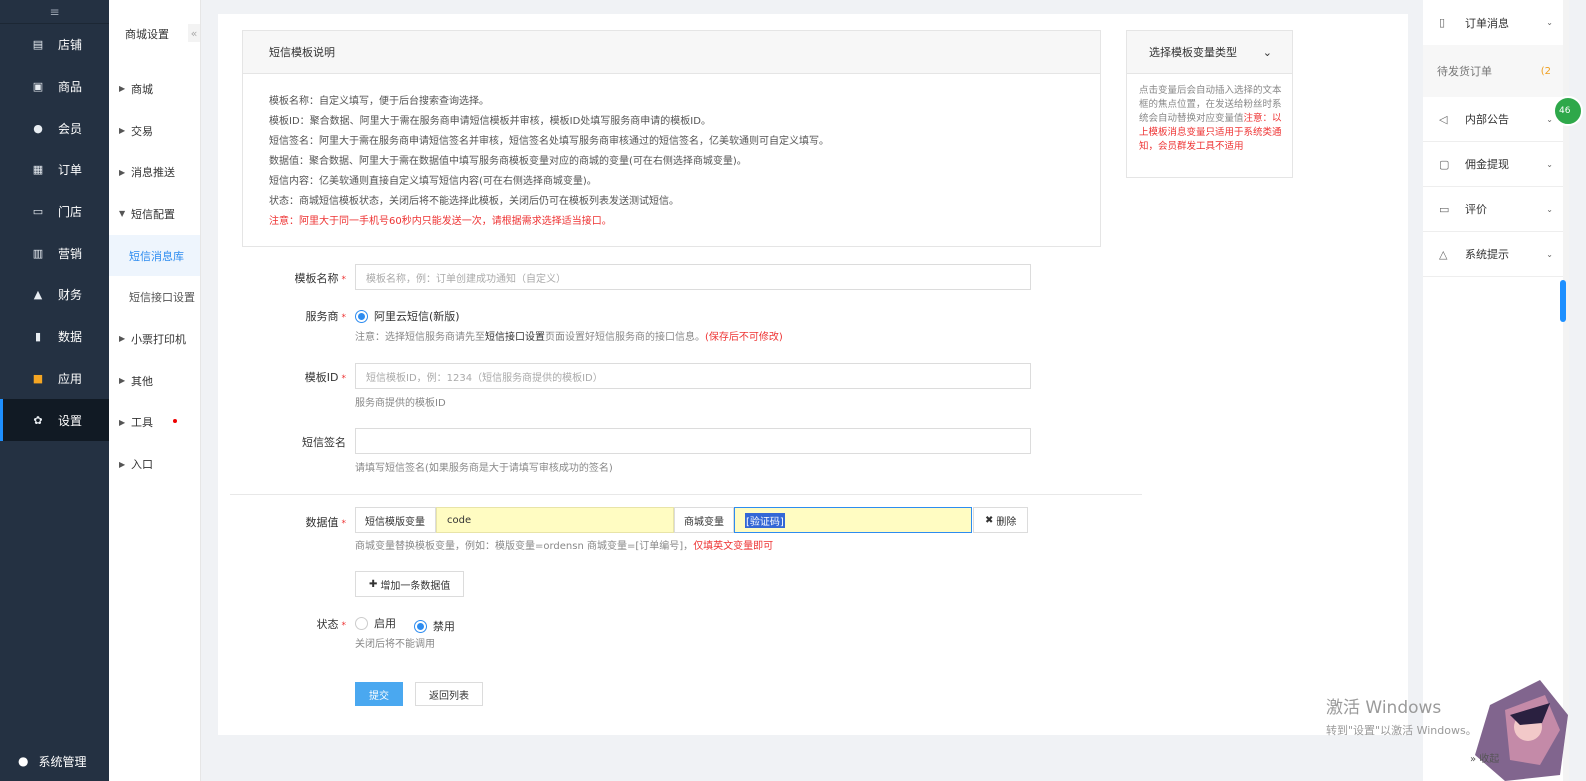 This screenshot has width=1586, height=781. I want to click on sms-sign-input, so click(693, 441).